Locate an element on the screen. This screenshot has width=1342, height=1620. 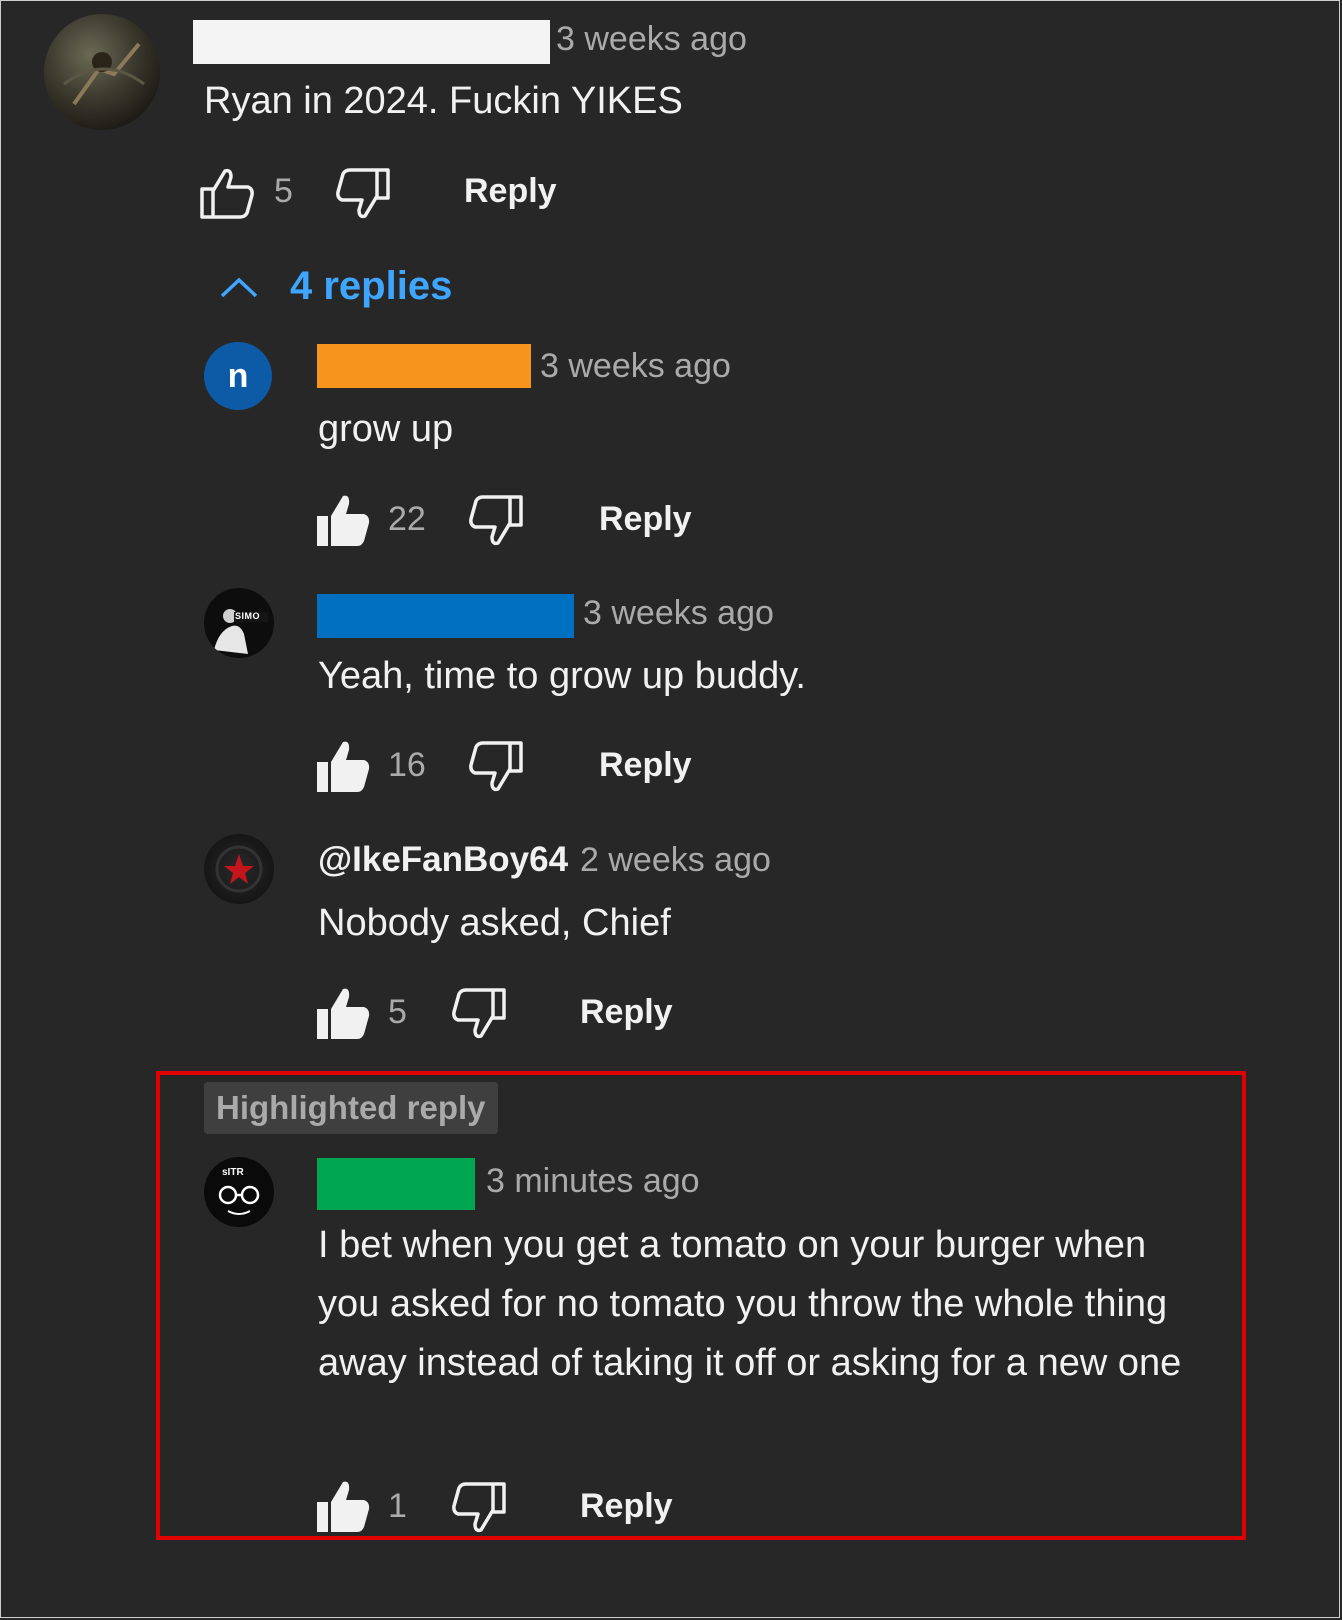
replies-toggle-label: 4 replies is located at coordinates (371, 286).